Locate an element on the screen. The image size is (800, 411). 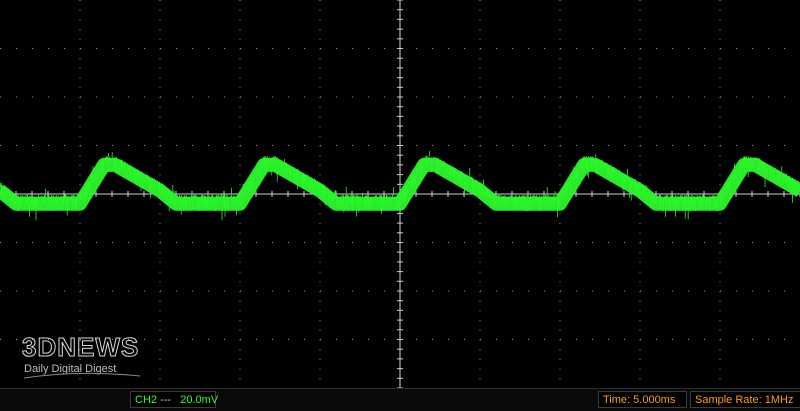
volts-per-div: 20.0mV is located at coordinates (199, 400).